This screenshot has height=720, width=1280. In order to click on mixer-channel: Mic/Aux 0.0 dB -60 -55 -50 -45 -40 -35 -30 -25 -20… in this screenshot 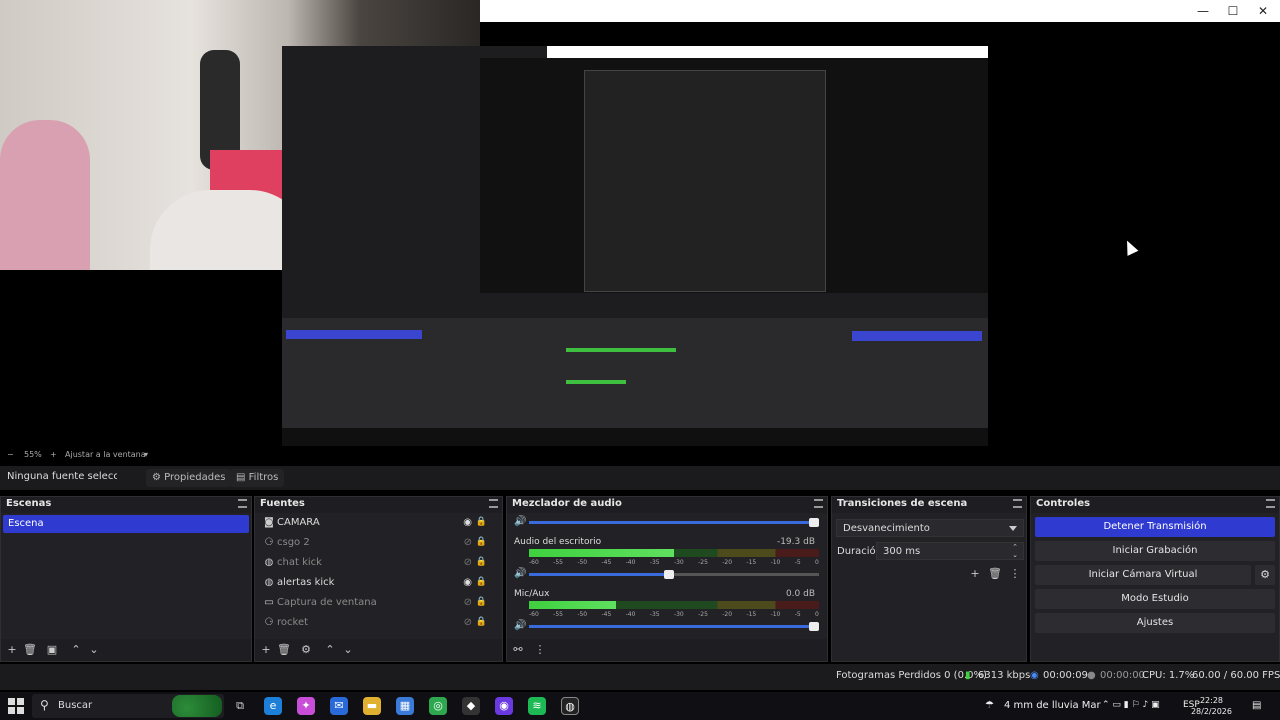, I will do `click(667, 613)`.